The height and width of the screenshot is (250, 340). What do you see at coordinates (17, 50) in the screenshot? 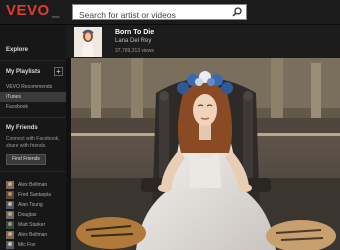
I see `sidebar-explore: Explore` at bounding box center [17, 50].